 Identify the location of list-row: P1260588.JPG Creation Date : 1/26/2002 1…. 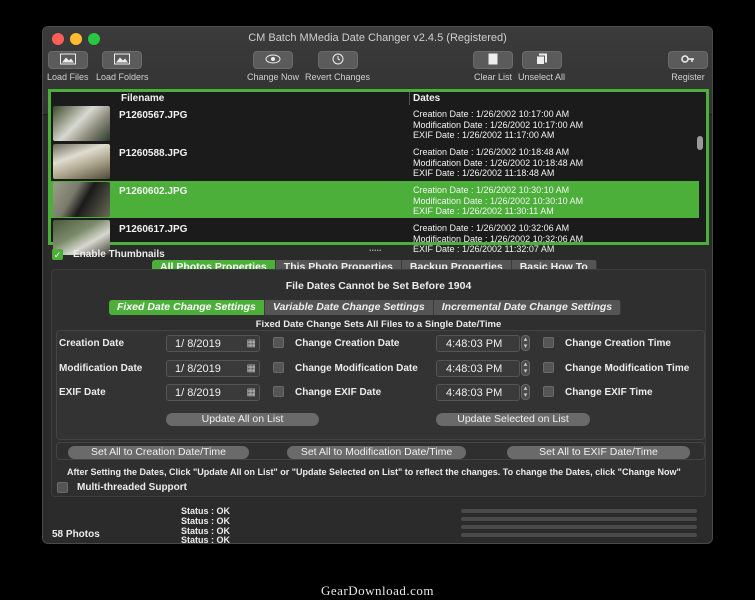
(375, 161).